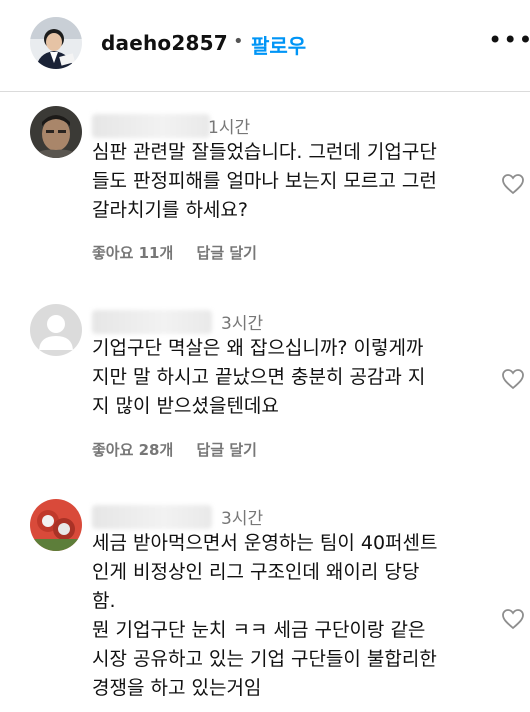 The width and height of the screenshot is (530, 712). Describe the element at coordinates (183, 252) in the screenshot. I see `comment-actions: 좋아요 11개 답글 달기` at that location.